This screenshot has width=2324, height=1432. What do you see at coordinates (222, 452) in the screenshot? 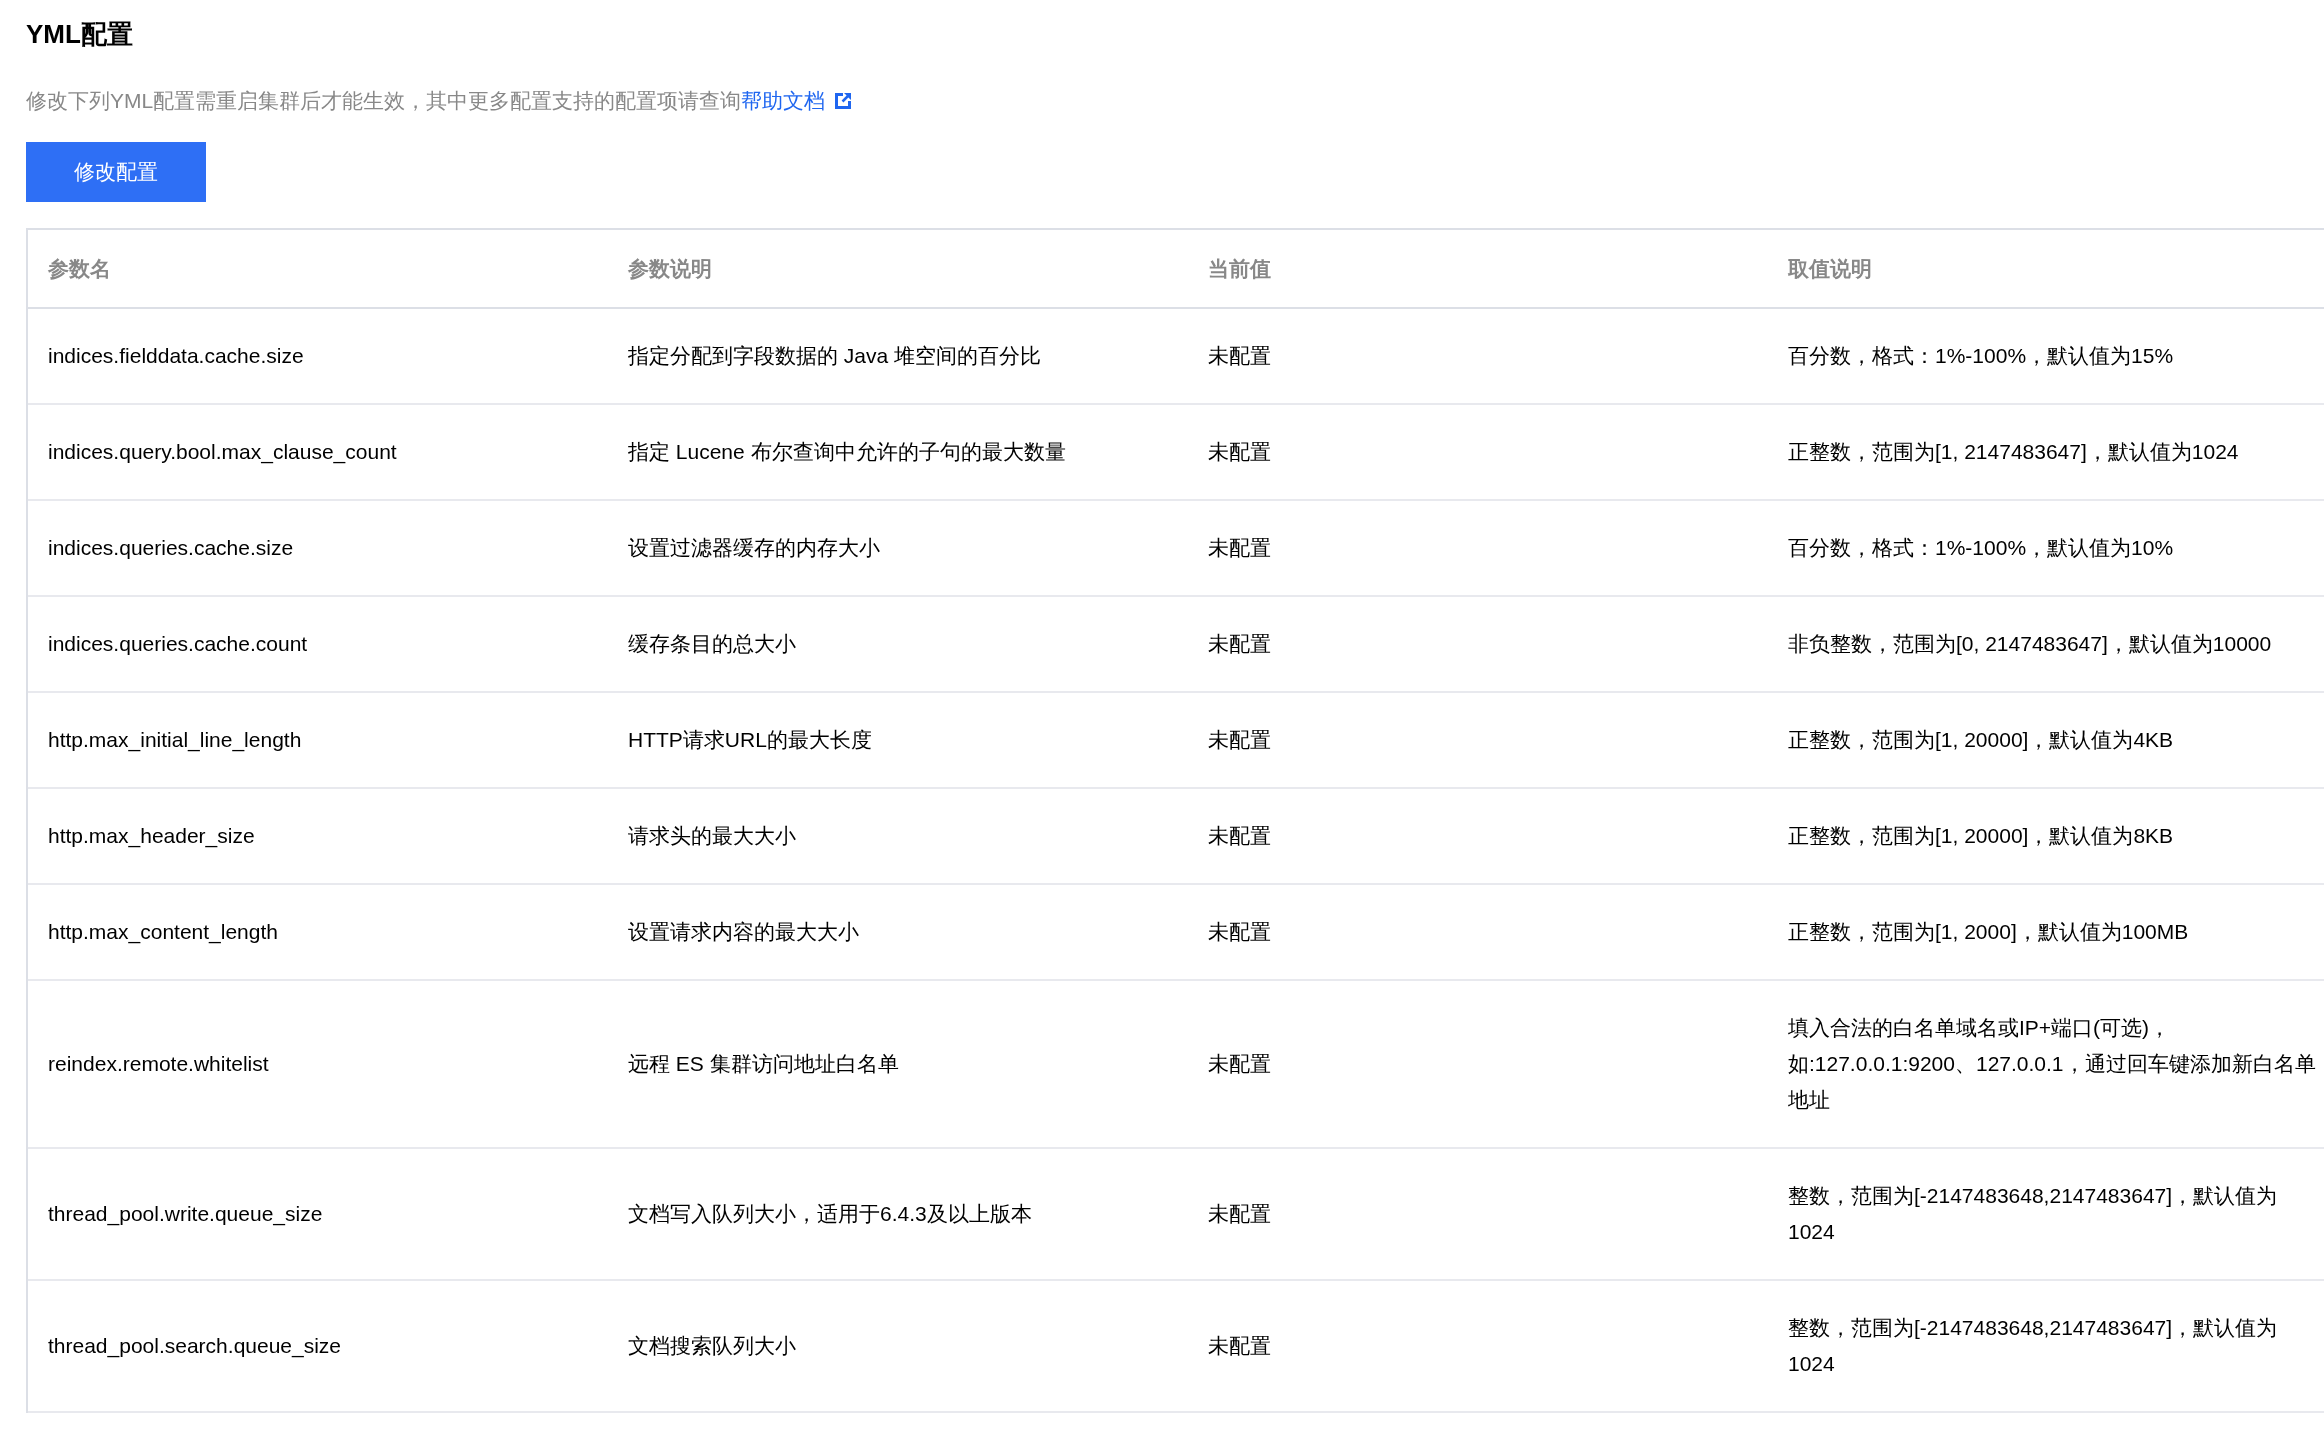
I see `param-name: indices.query.bool.max_clause_count` at bounding box center [222, 452].